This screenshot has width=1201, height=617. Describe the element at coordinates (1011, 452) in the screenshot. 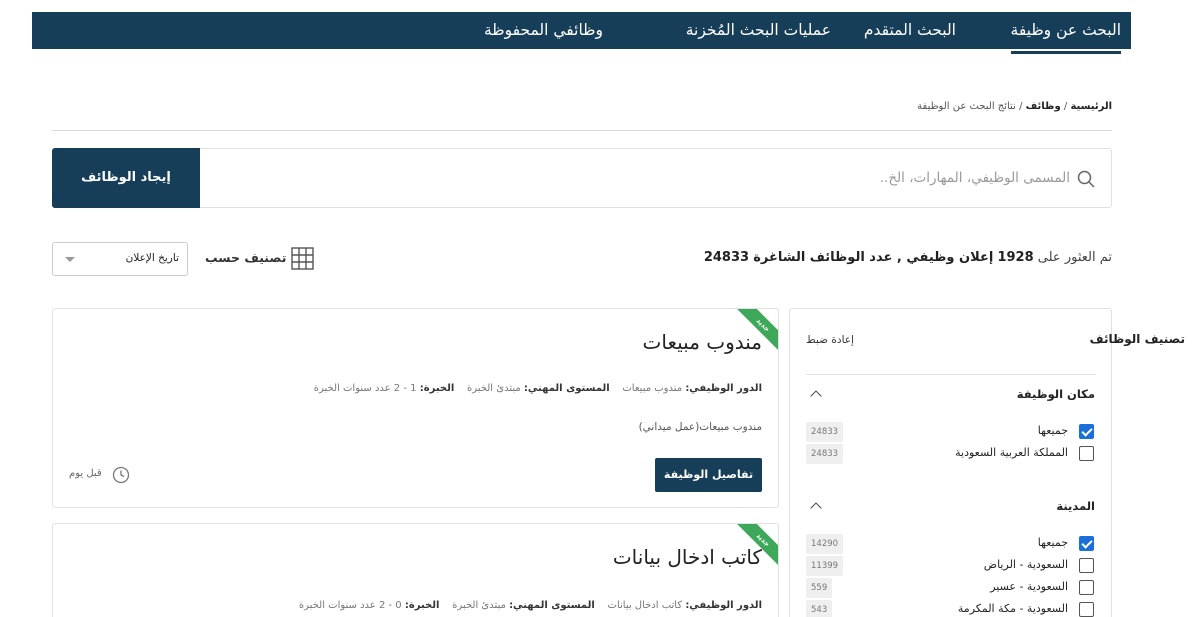

I see `option-label: المملكة العربية السعودية` at that location.